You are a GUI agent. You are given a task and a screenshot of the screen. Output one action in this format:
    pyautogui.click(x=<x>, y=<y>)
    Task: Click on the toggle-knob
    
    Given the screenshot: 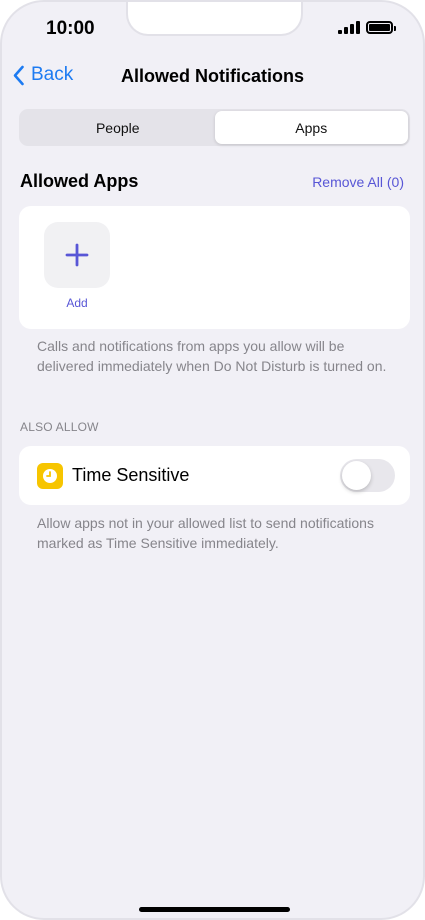 What is the action you would take?
    pyautogui.click(x=356, y=475)
    